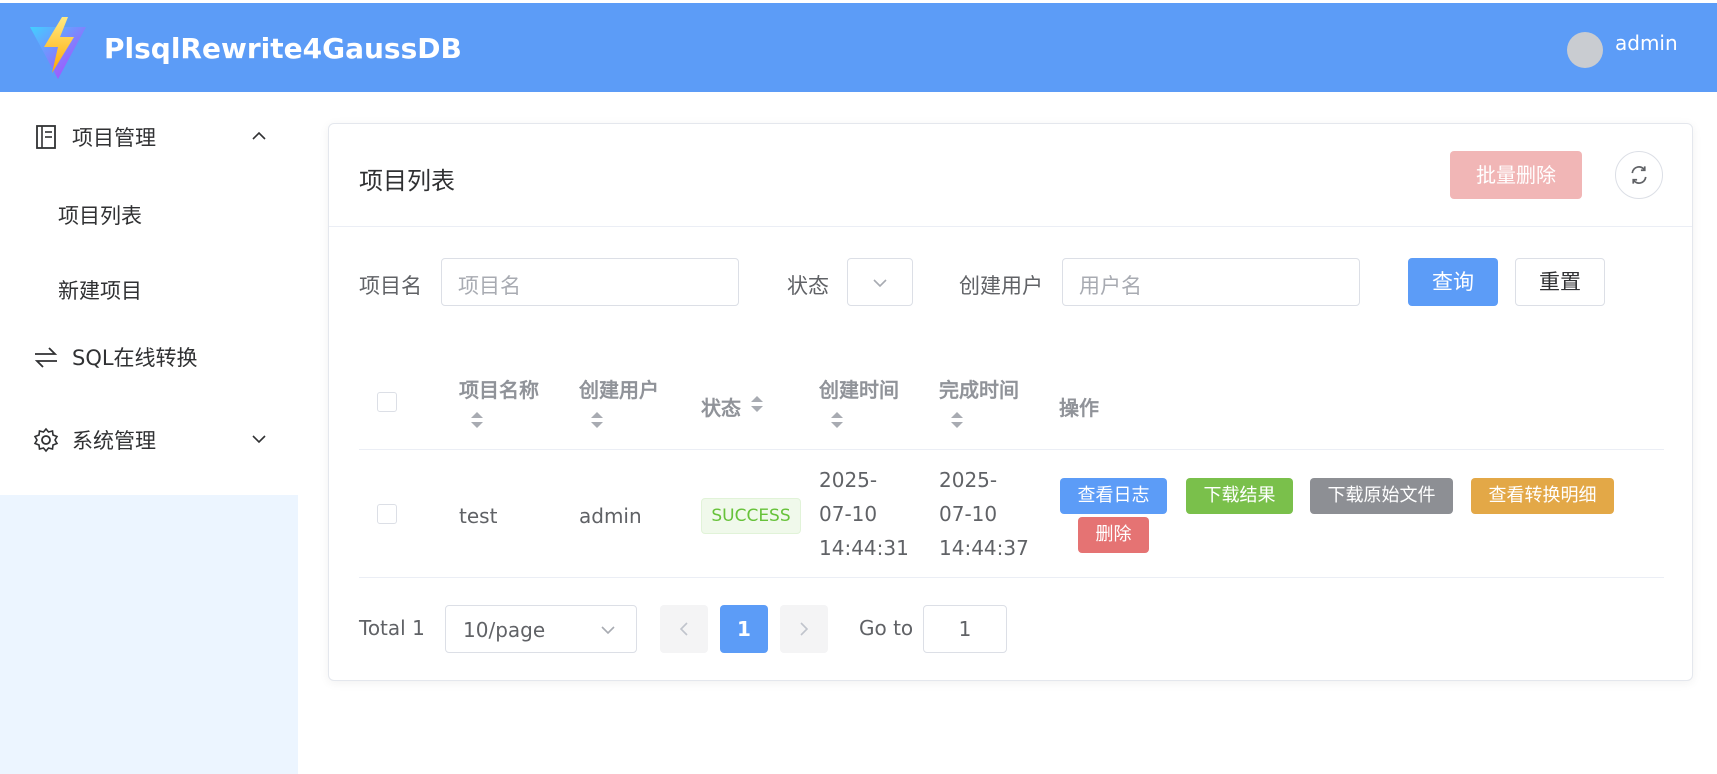 This screenshot has height=774, width=1717. I want to click on refresh-icon, so click(1639, 175).